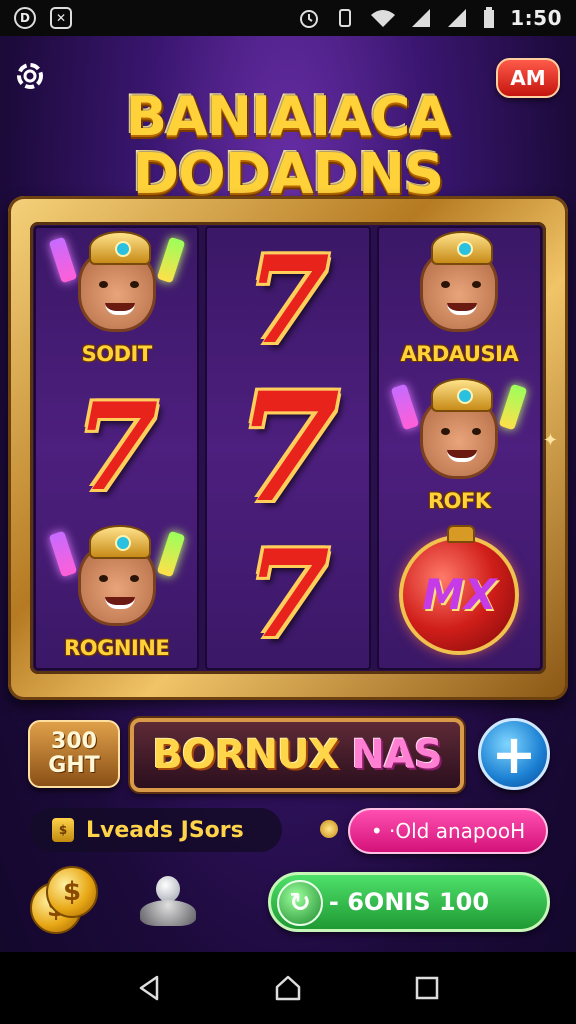  Describe the element at coordinates (345, 18) in the screenshot. I see `vibrate-icon` at that location.